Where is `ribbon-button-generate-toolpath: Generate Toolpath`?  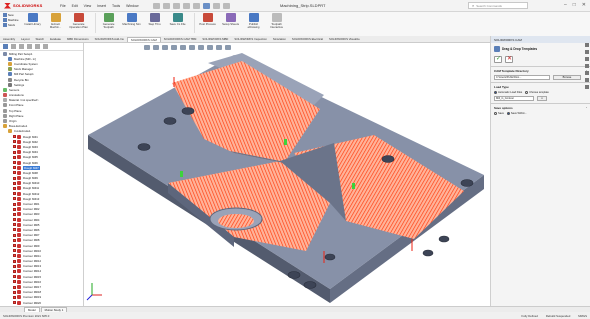 ribbon-button-generate-toolpath: Generate Toolpath is located at coordinates (109, 21).